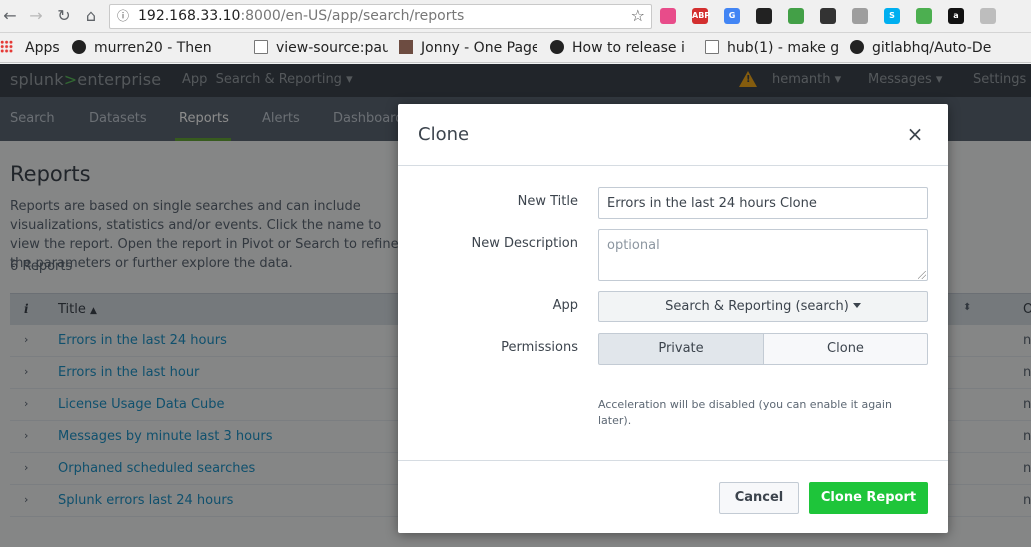  Describe the element at coordinates (988, 16) in the screenshot. I see `circle-ext-icon` at that location.